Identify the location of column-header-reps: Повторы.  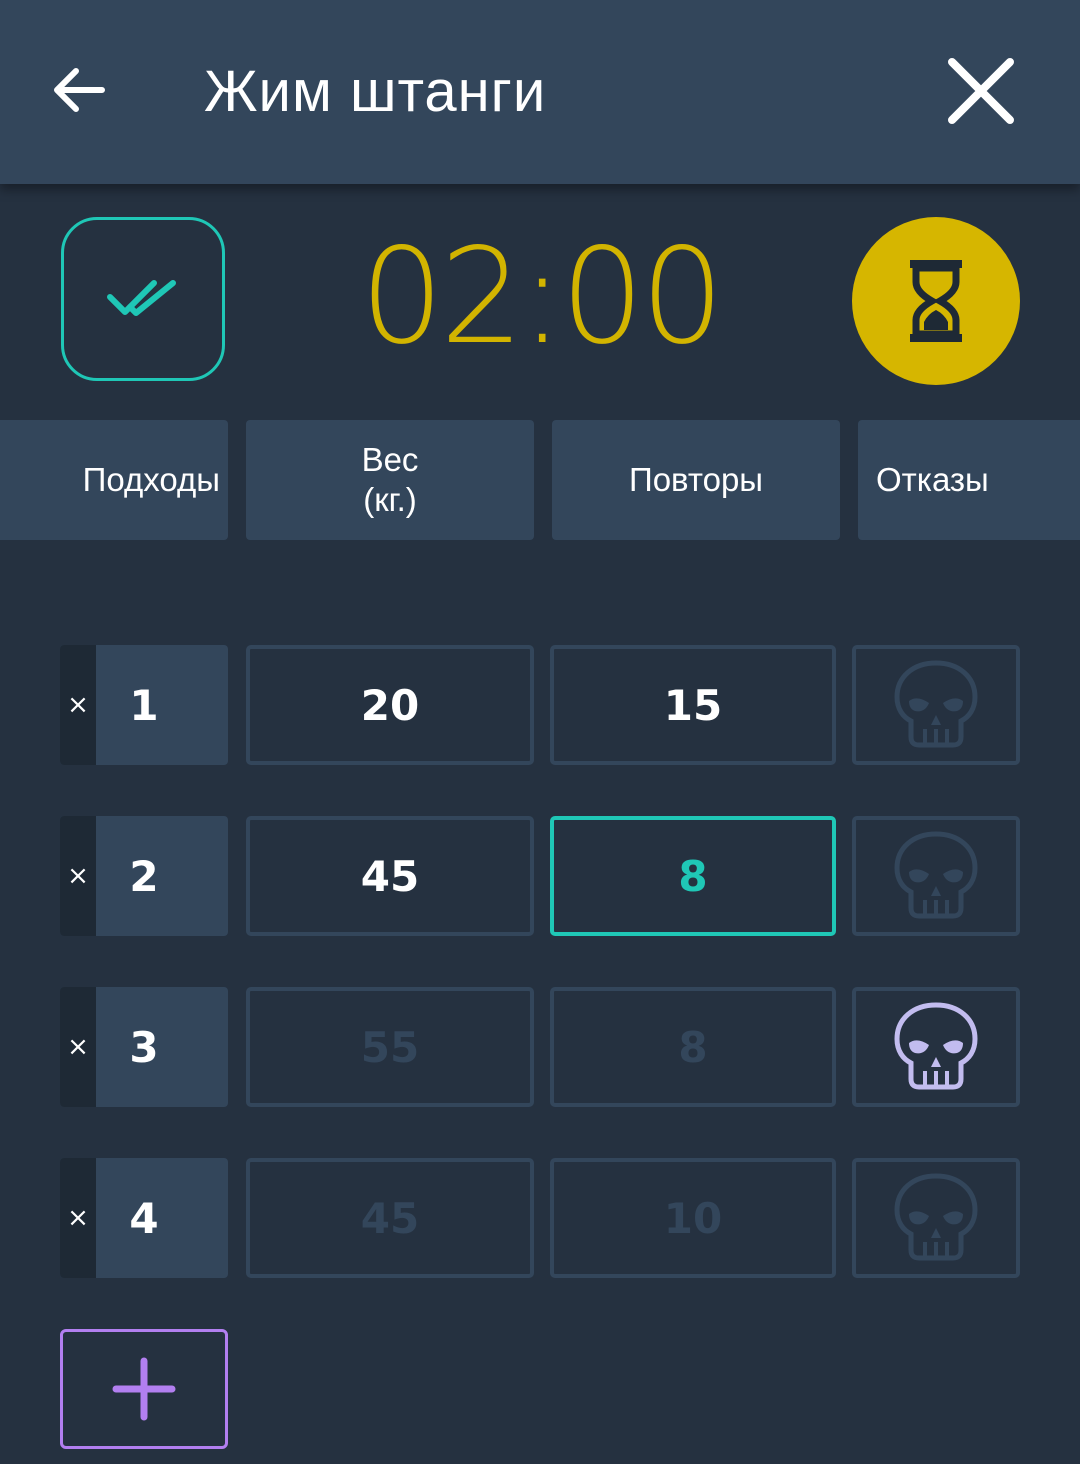
(696, 480).